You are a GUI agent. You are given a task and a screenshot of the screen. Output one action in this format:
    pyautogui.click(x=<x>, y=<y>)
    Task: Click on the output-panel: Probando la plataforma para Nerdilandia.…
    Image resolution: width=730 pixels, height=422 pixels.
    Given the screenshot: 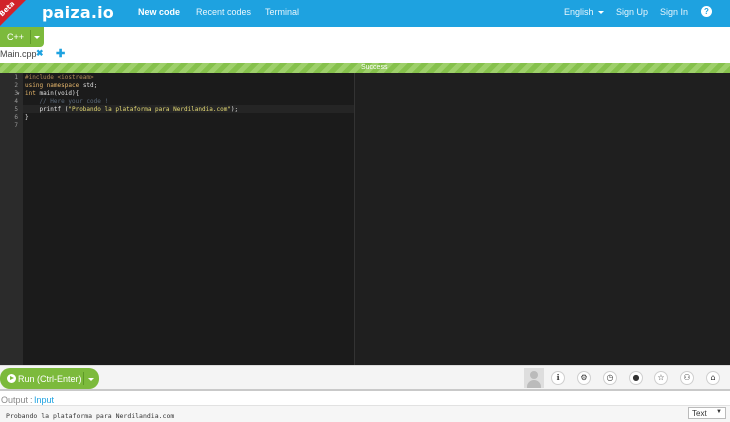 What is the action you would take?
    pyautogui.click(x=365, y=413)
    